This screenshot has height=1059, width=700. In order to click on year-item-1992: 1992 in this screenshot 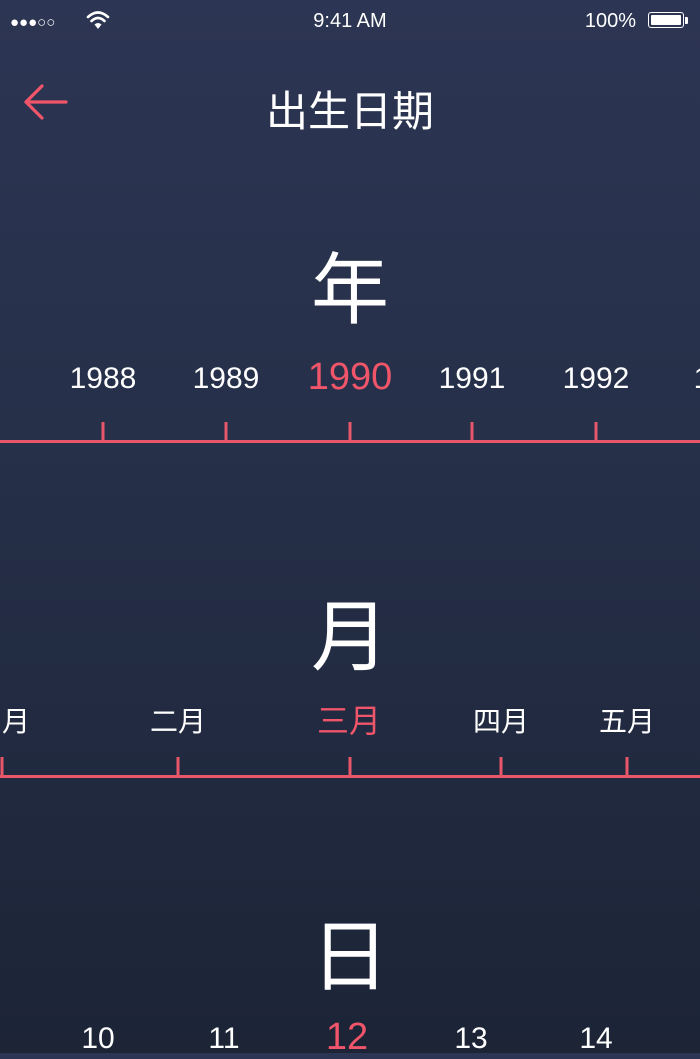, I will do `click(596, 379)`.